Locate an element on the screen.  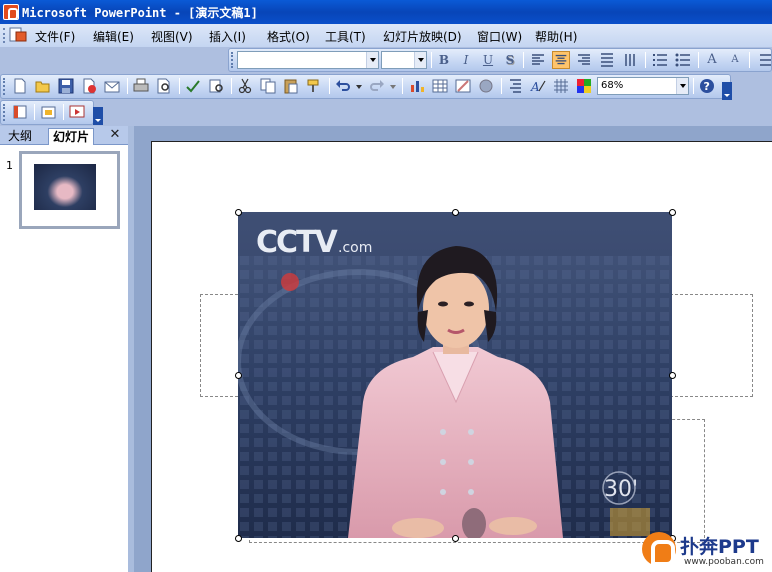
zoom-select: 68% is located at coordinates (643, 86).